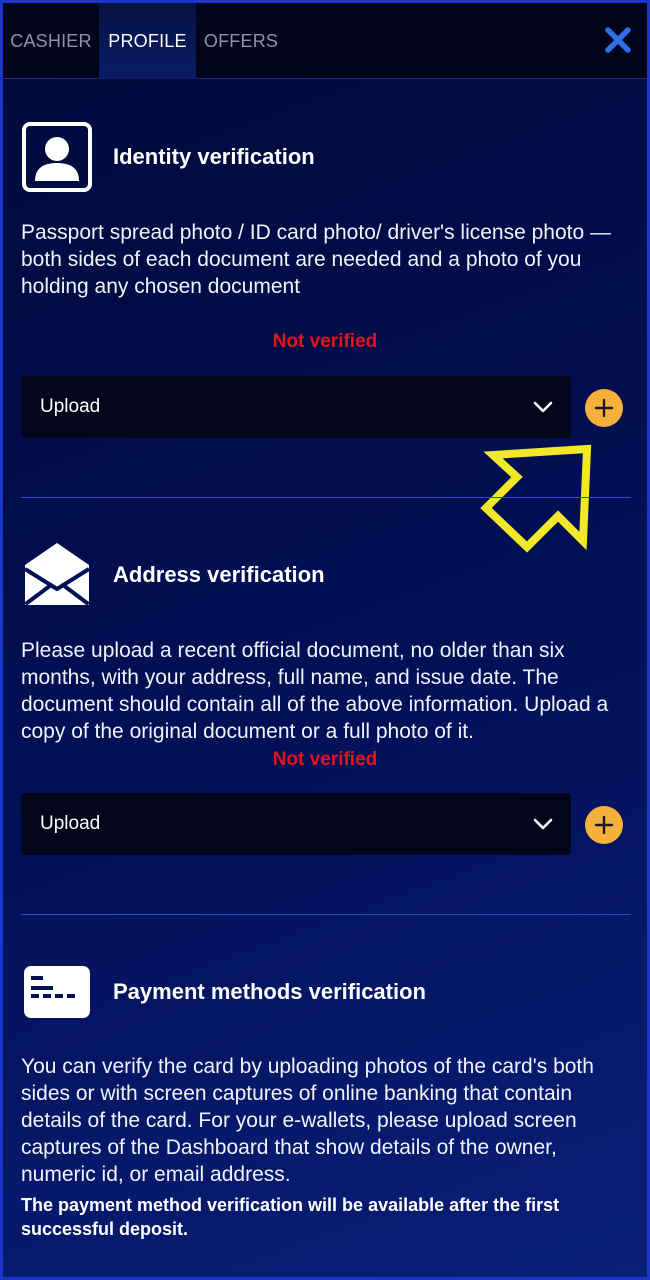  I want to click on identity-add-button, so click(604, 408).